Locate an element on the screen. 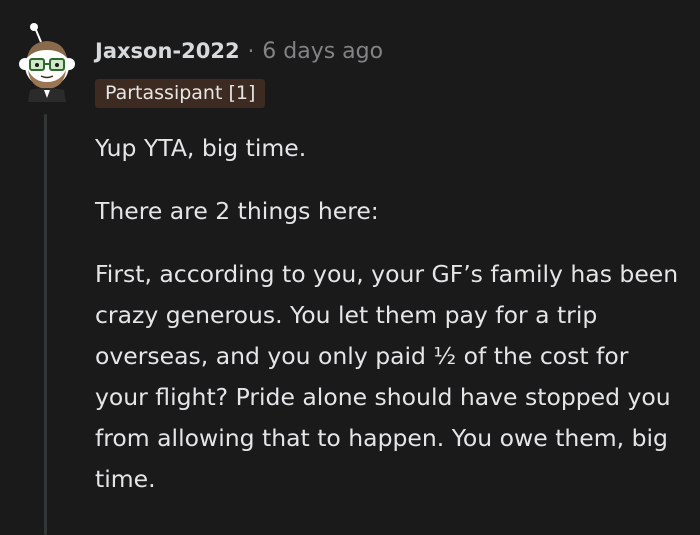 Image resolution: width=700 pixels, height=535 pixels. user-flair: Partassipant [1] is located at coordinates (180, 93).